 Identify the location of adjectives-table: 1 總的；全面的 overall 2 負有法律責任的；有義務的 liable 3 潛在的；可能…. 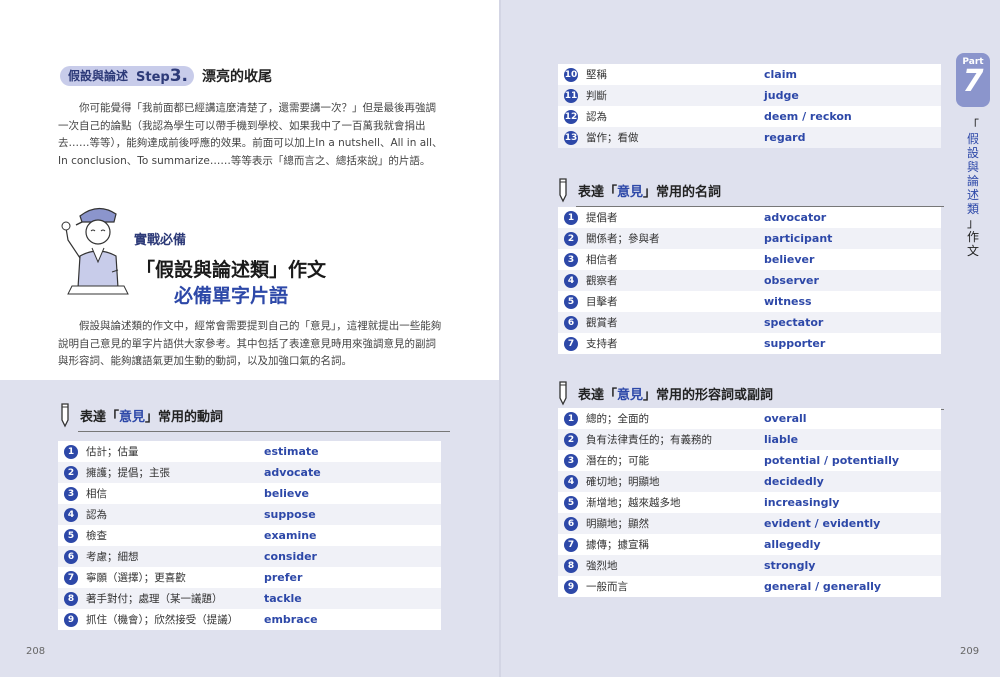
(749, 502).